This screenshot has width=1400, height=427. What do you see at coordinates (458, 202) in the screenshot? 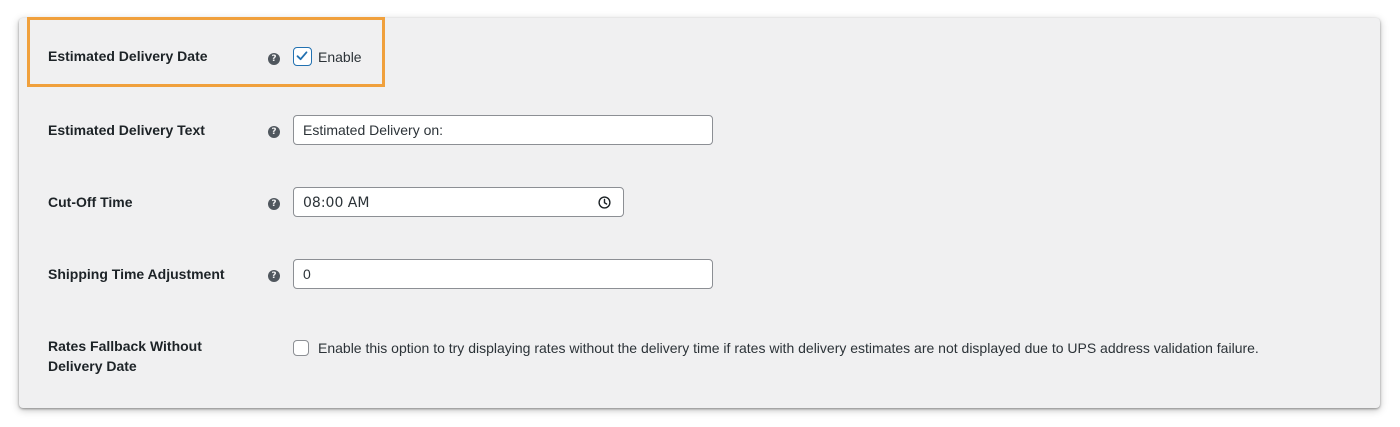
I see `cut-off-time-input: 08:00 AM` at bounding box center [458, 202].